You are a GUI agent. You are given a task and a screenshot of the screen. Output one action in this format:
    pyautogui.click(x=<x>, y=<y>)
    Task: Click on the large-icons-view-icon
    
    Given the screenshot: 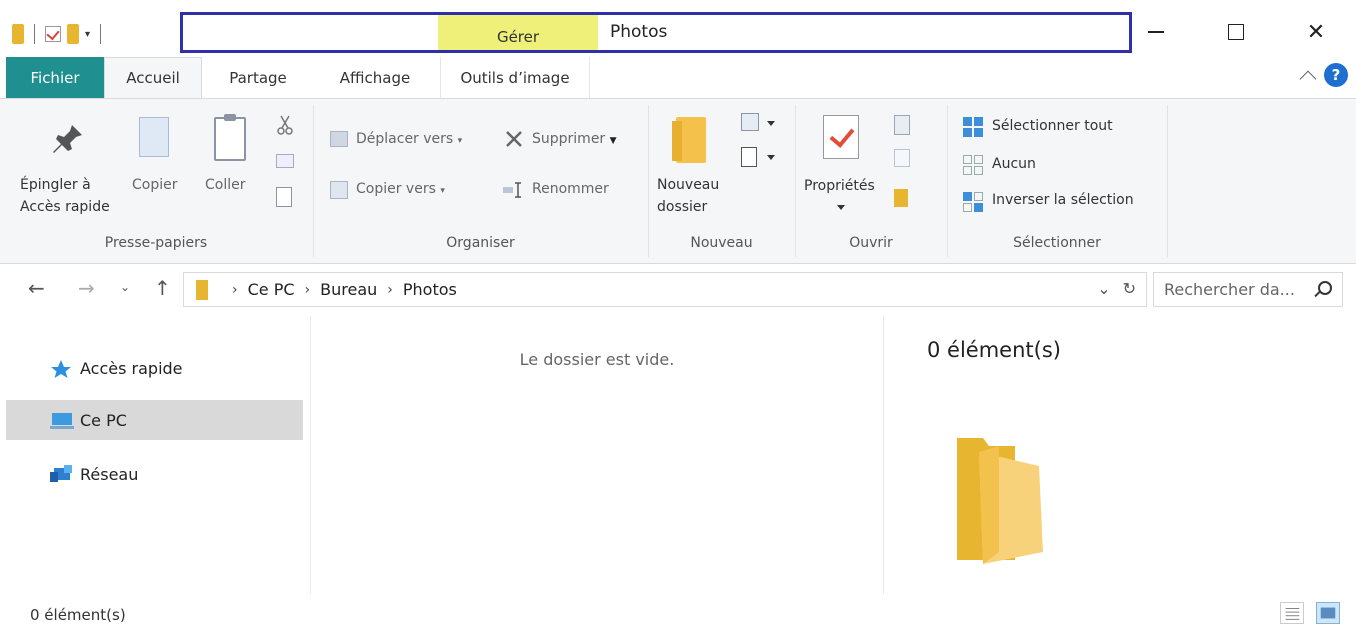 What is the action you would take?
    pyautogui.click(x=1328, y=613)
    